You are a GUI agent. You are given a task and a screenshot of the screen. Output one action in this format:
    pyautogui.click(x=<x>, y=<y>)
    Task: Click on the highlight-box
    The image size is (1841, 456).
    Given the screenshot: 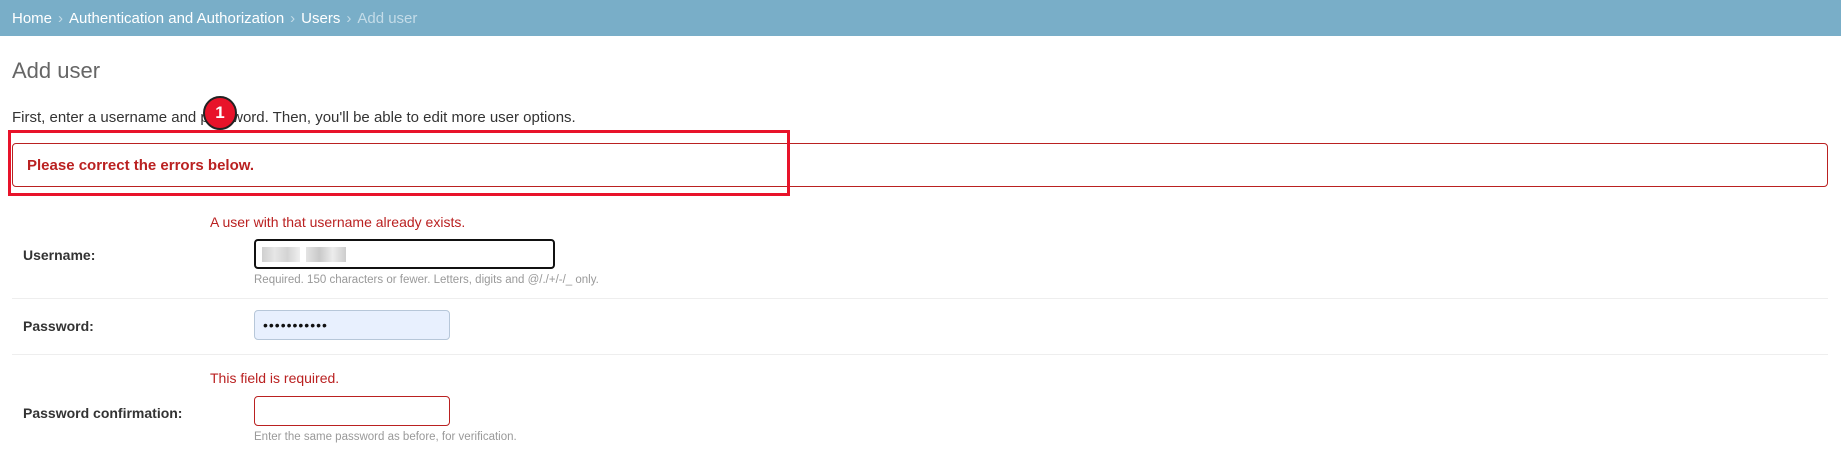 What is the action you would take?
    pyautogui.click(x=399, y=163)
    